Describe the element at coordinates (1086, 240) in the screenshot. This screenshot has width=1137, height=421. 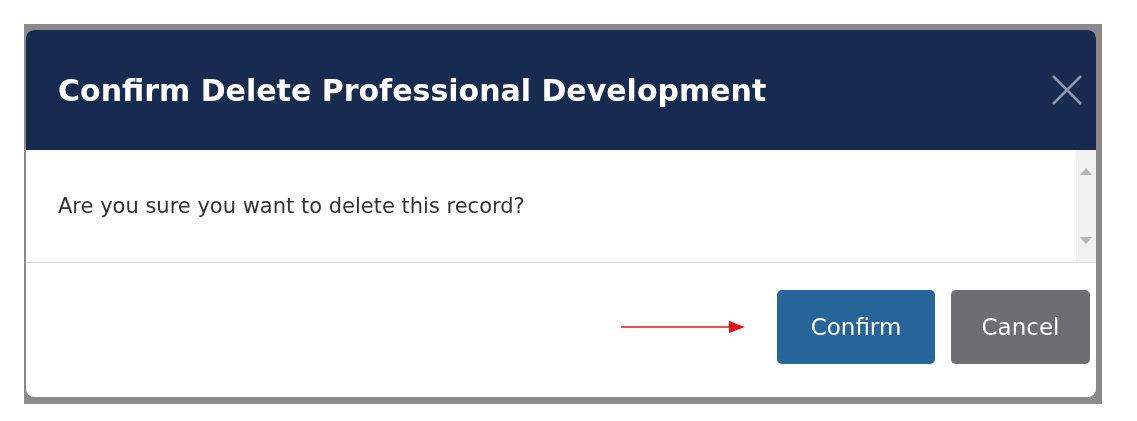
I see `scroll-down-icon` at that location.